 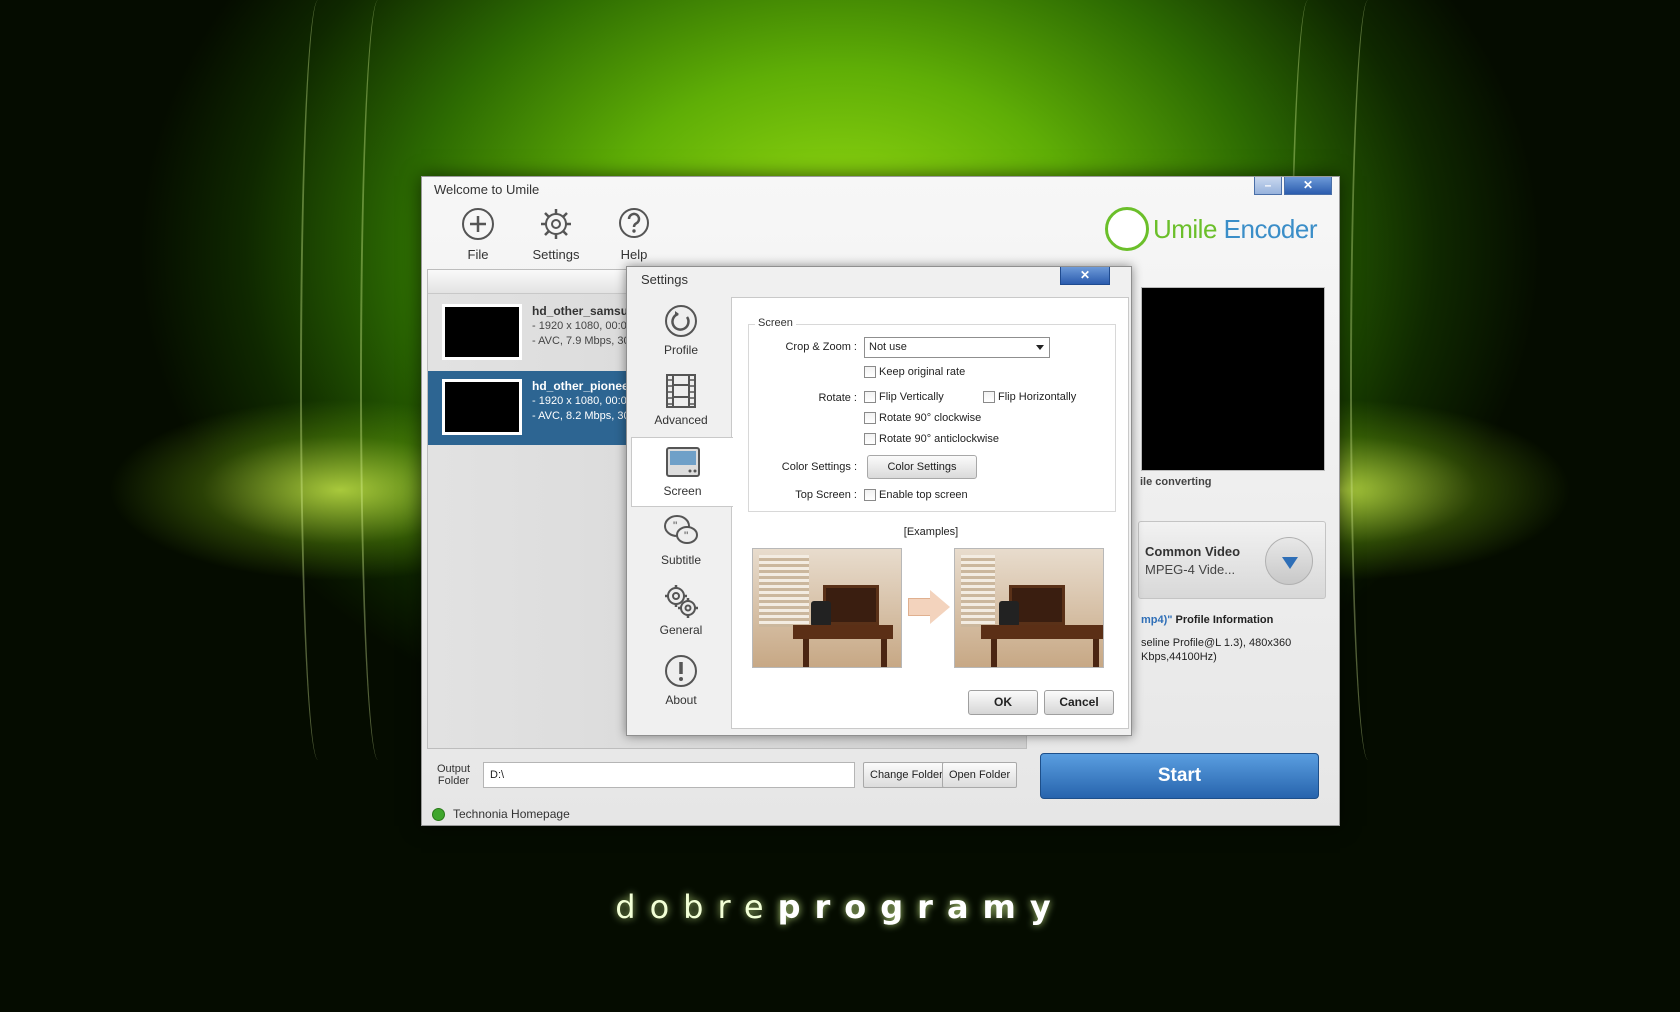 What do you see at coordinates (478, 254) in the screenshot?
I see `file-button-label: File` at bounding box center [478, 254].